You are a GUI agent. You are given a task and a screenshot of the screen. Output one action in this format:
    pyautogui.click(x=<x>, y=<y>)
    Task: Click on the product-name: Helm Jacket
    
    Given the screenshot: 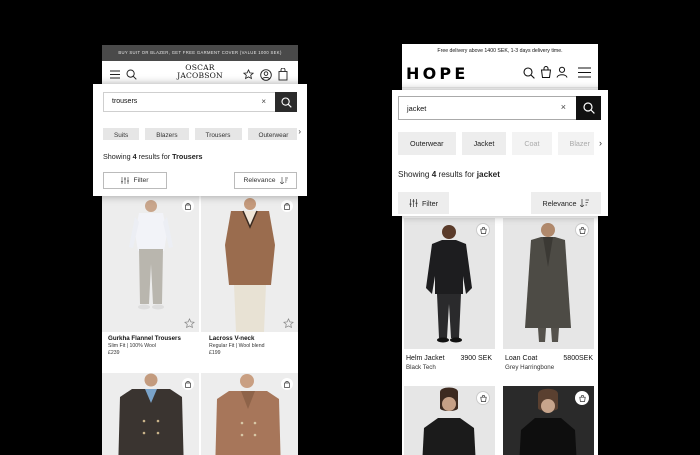 What is the action you would take?
    pyautogui.click(x=425, y=358)
    